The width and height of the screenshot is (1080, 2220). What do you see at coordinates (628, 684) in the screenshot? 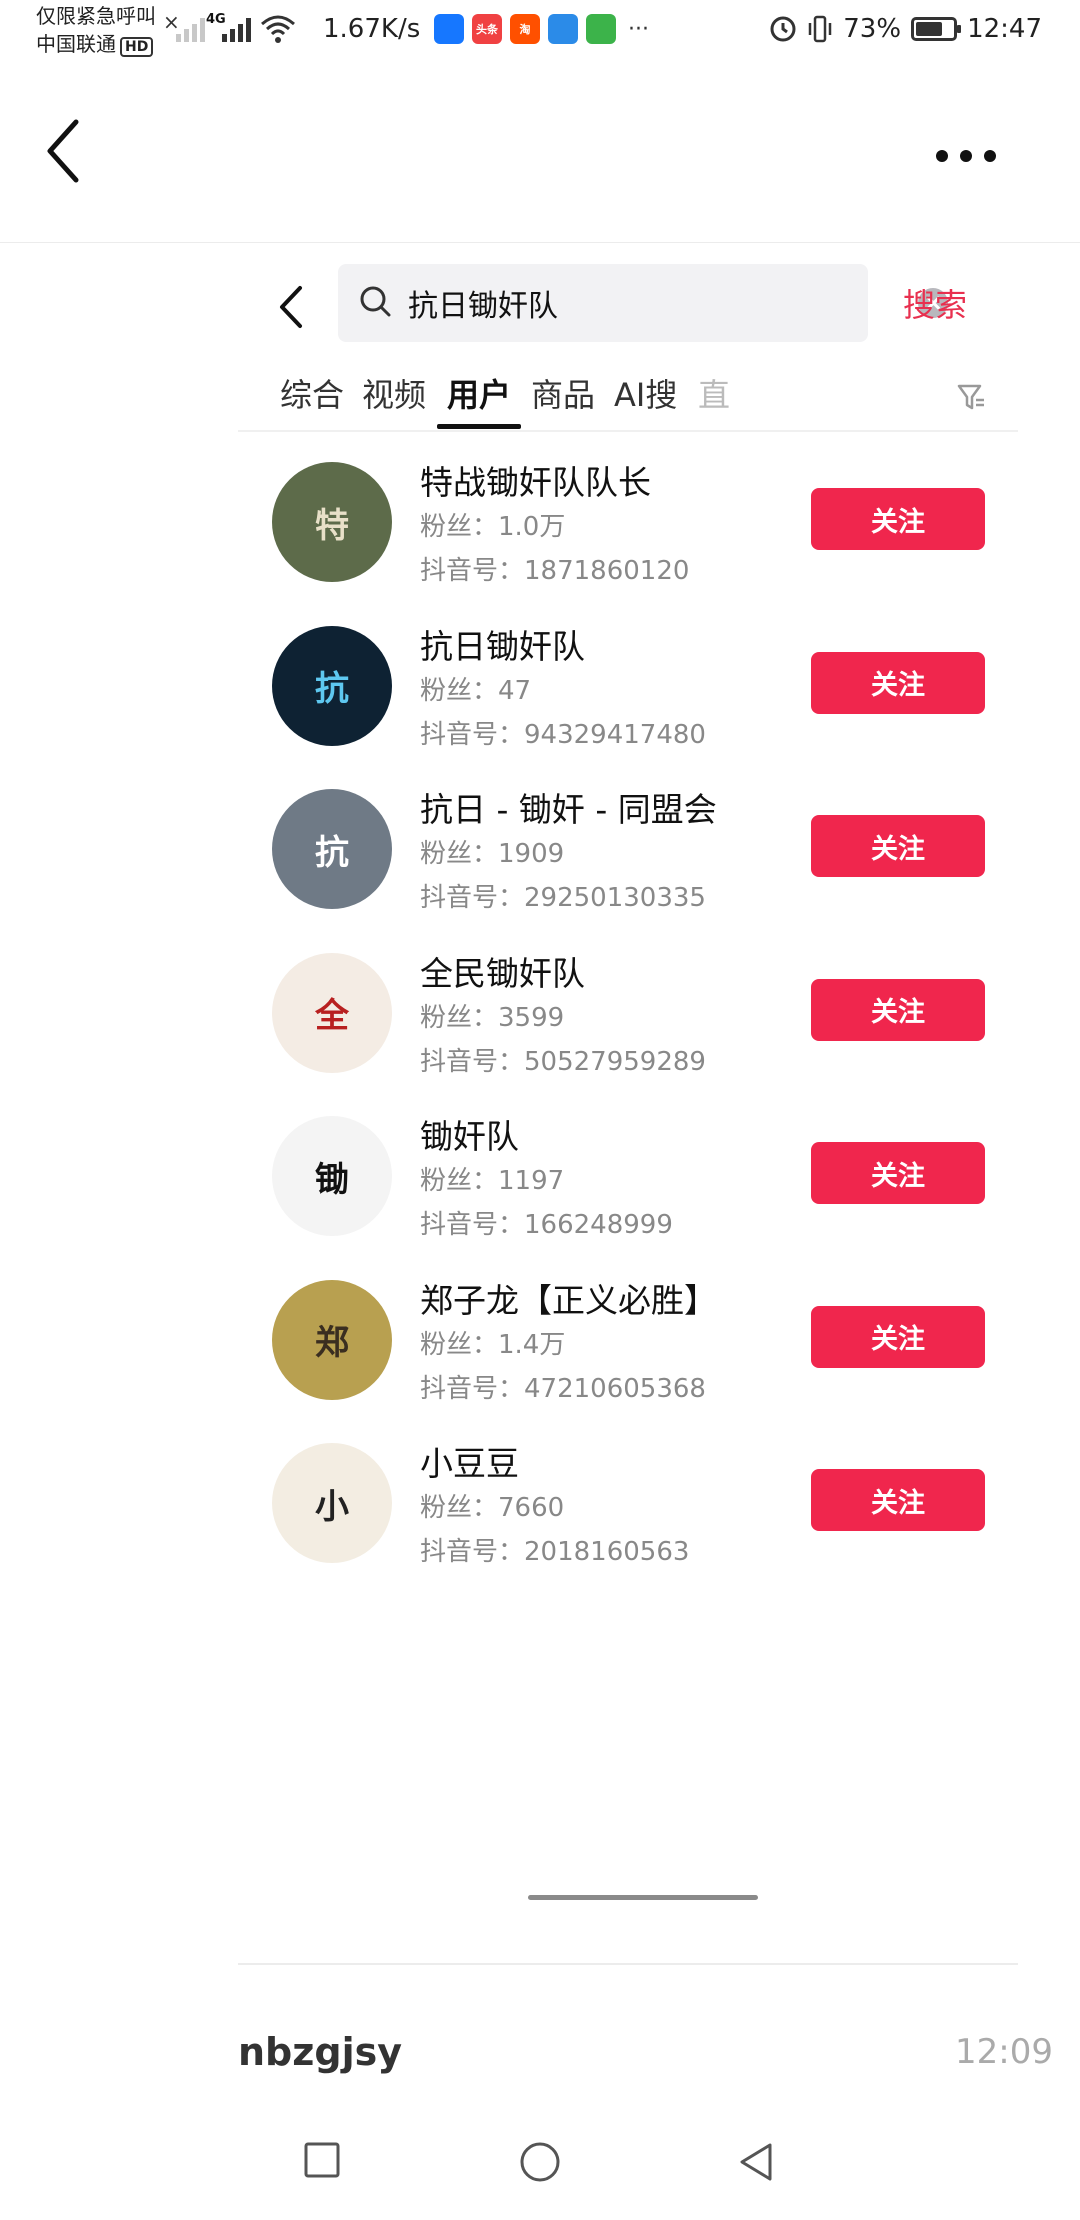
I see `user-row: 抗 抗日锄奸队粉丝：47 抖音号：94329417480 关注` at bounding box center [628, 684].